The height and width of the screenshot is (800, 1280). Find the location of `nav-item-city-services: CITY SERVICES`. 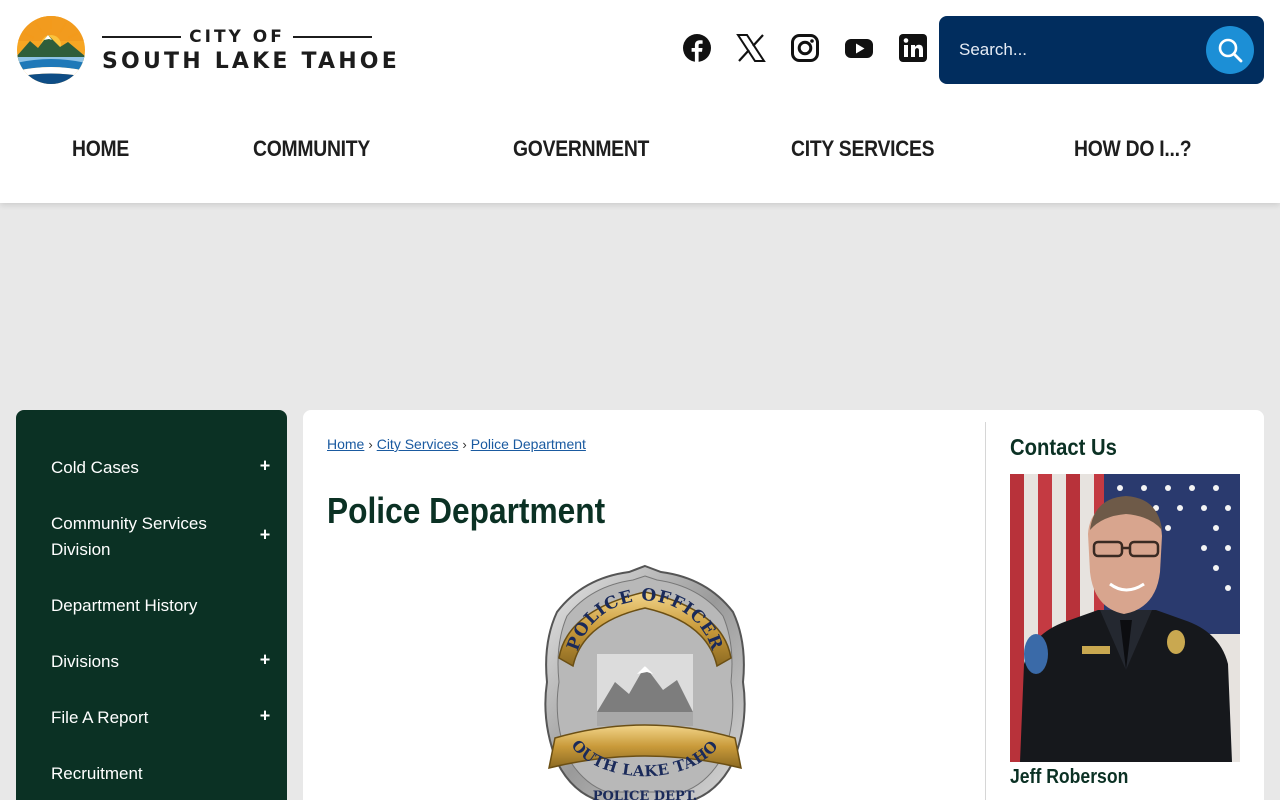

nav-item-city-services: CITY SERVICES is located at coordinates (863, 149).